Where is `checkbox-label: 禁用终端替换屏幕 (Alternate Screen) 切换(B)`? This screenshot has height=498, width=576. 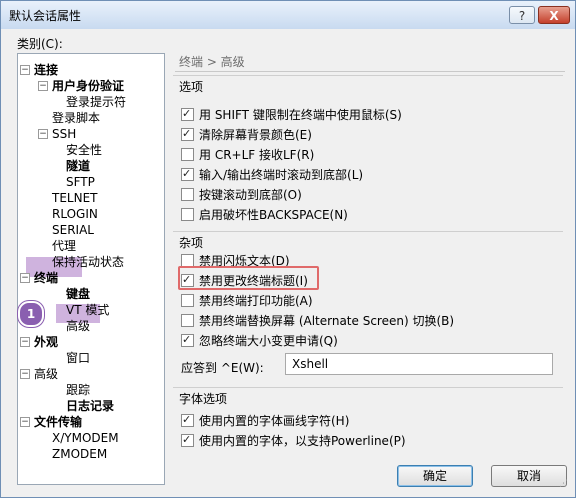
checkbox-label: 禁用终端替换屏幕 (Alternate Screen) 切换(B) is located at coordinates (327, 321).